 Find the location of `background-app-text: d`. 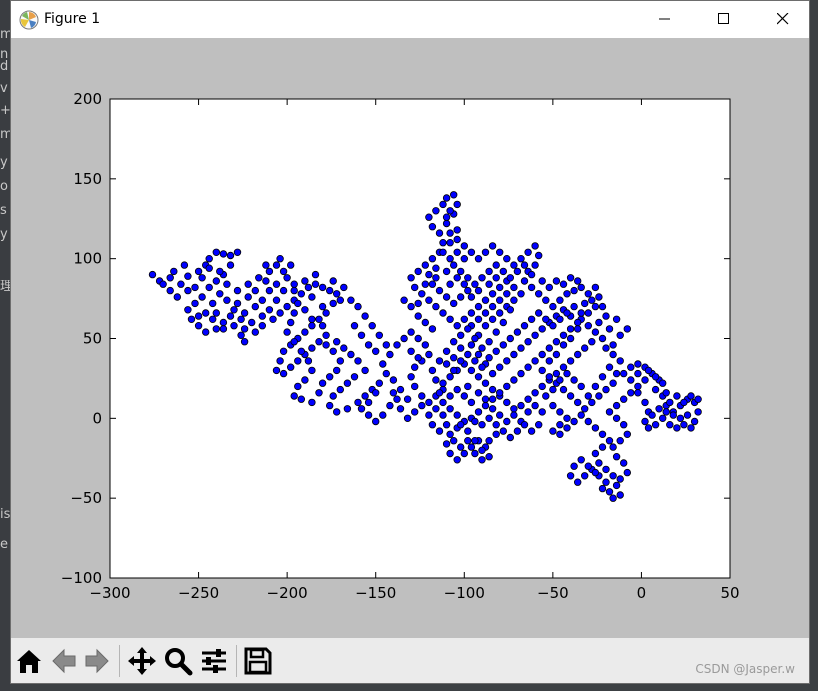

background-app-text: d is located at coordinates (4, 67).